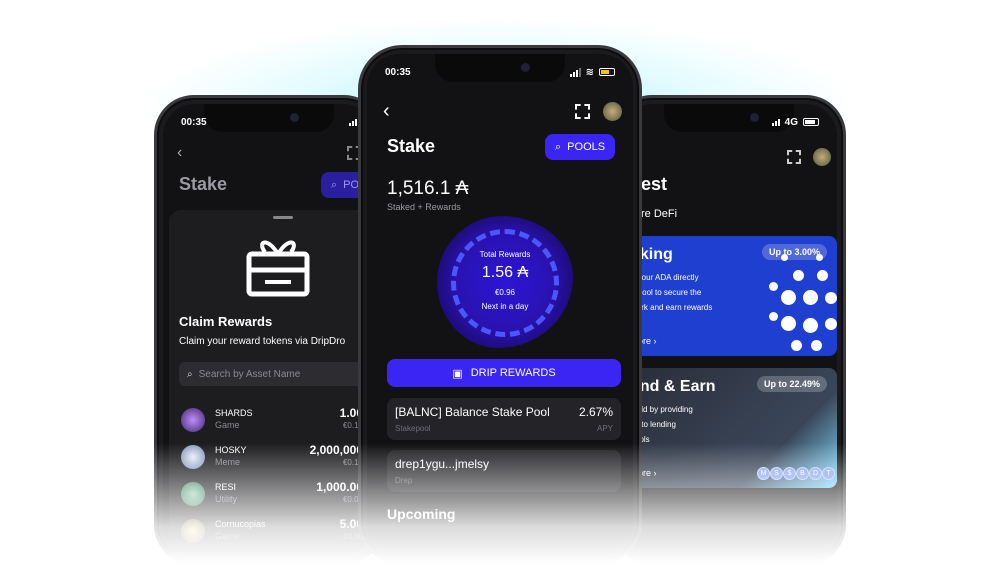 This screenshot has width=1000, height=563. Describe the element at coordinates (424, 207) in the screenshot. I see `staked-balance-label: Staked + Rewards` at that location.